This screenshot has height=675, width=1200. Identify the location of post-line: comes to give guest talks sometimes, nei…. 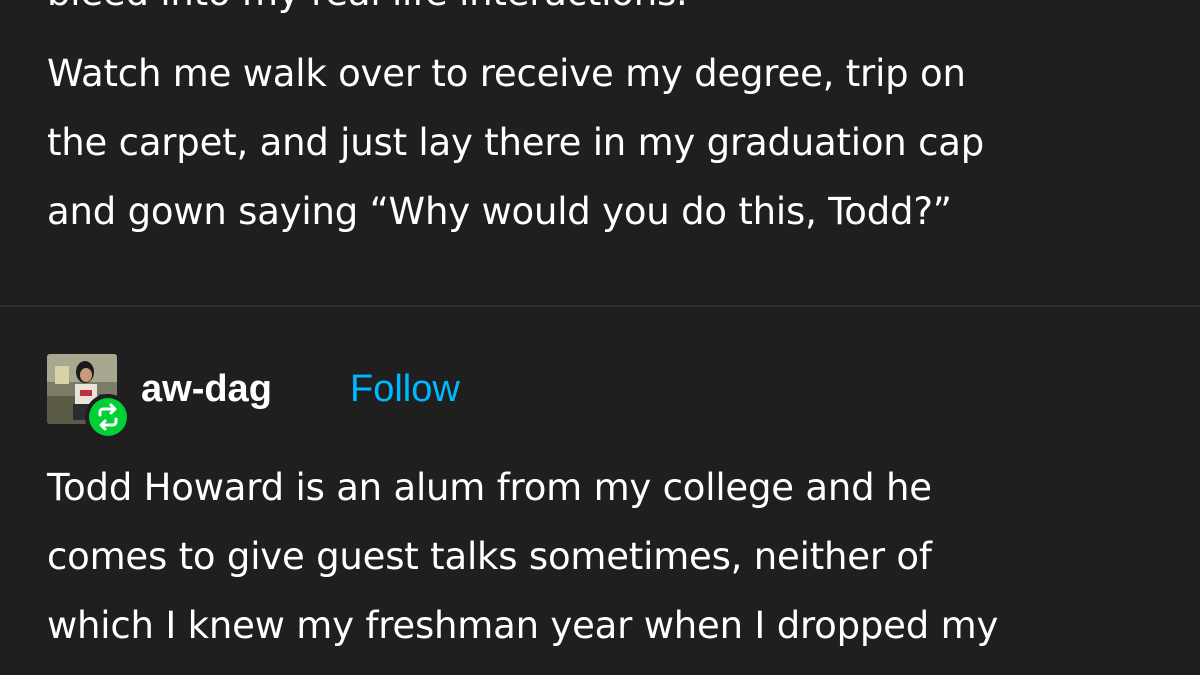
(489, 556).